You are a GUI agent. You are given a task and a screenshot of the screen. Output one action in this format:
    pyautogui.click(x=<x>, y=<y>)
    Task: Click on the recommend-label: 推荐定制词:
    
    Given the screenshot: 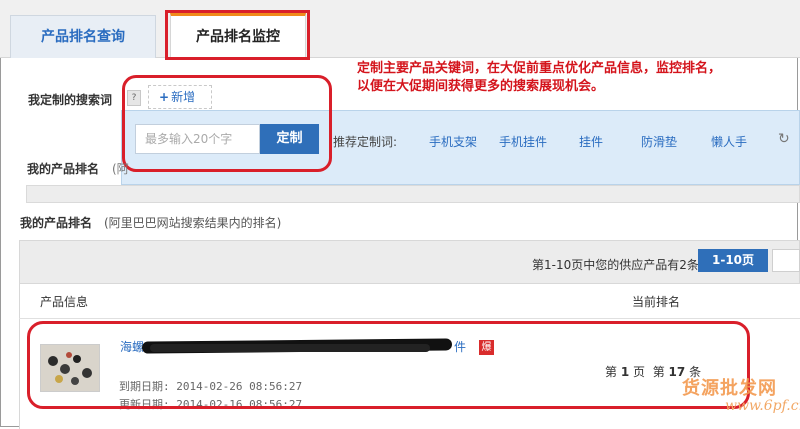 What is the action you would take?
    pyautogui.click(x=365, y=142)
    